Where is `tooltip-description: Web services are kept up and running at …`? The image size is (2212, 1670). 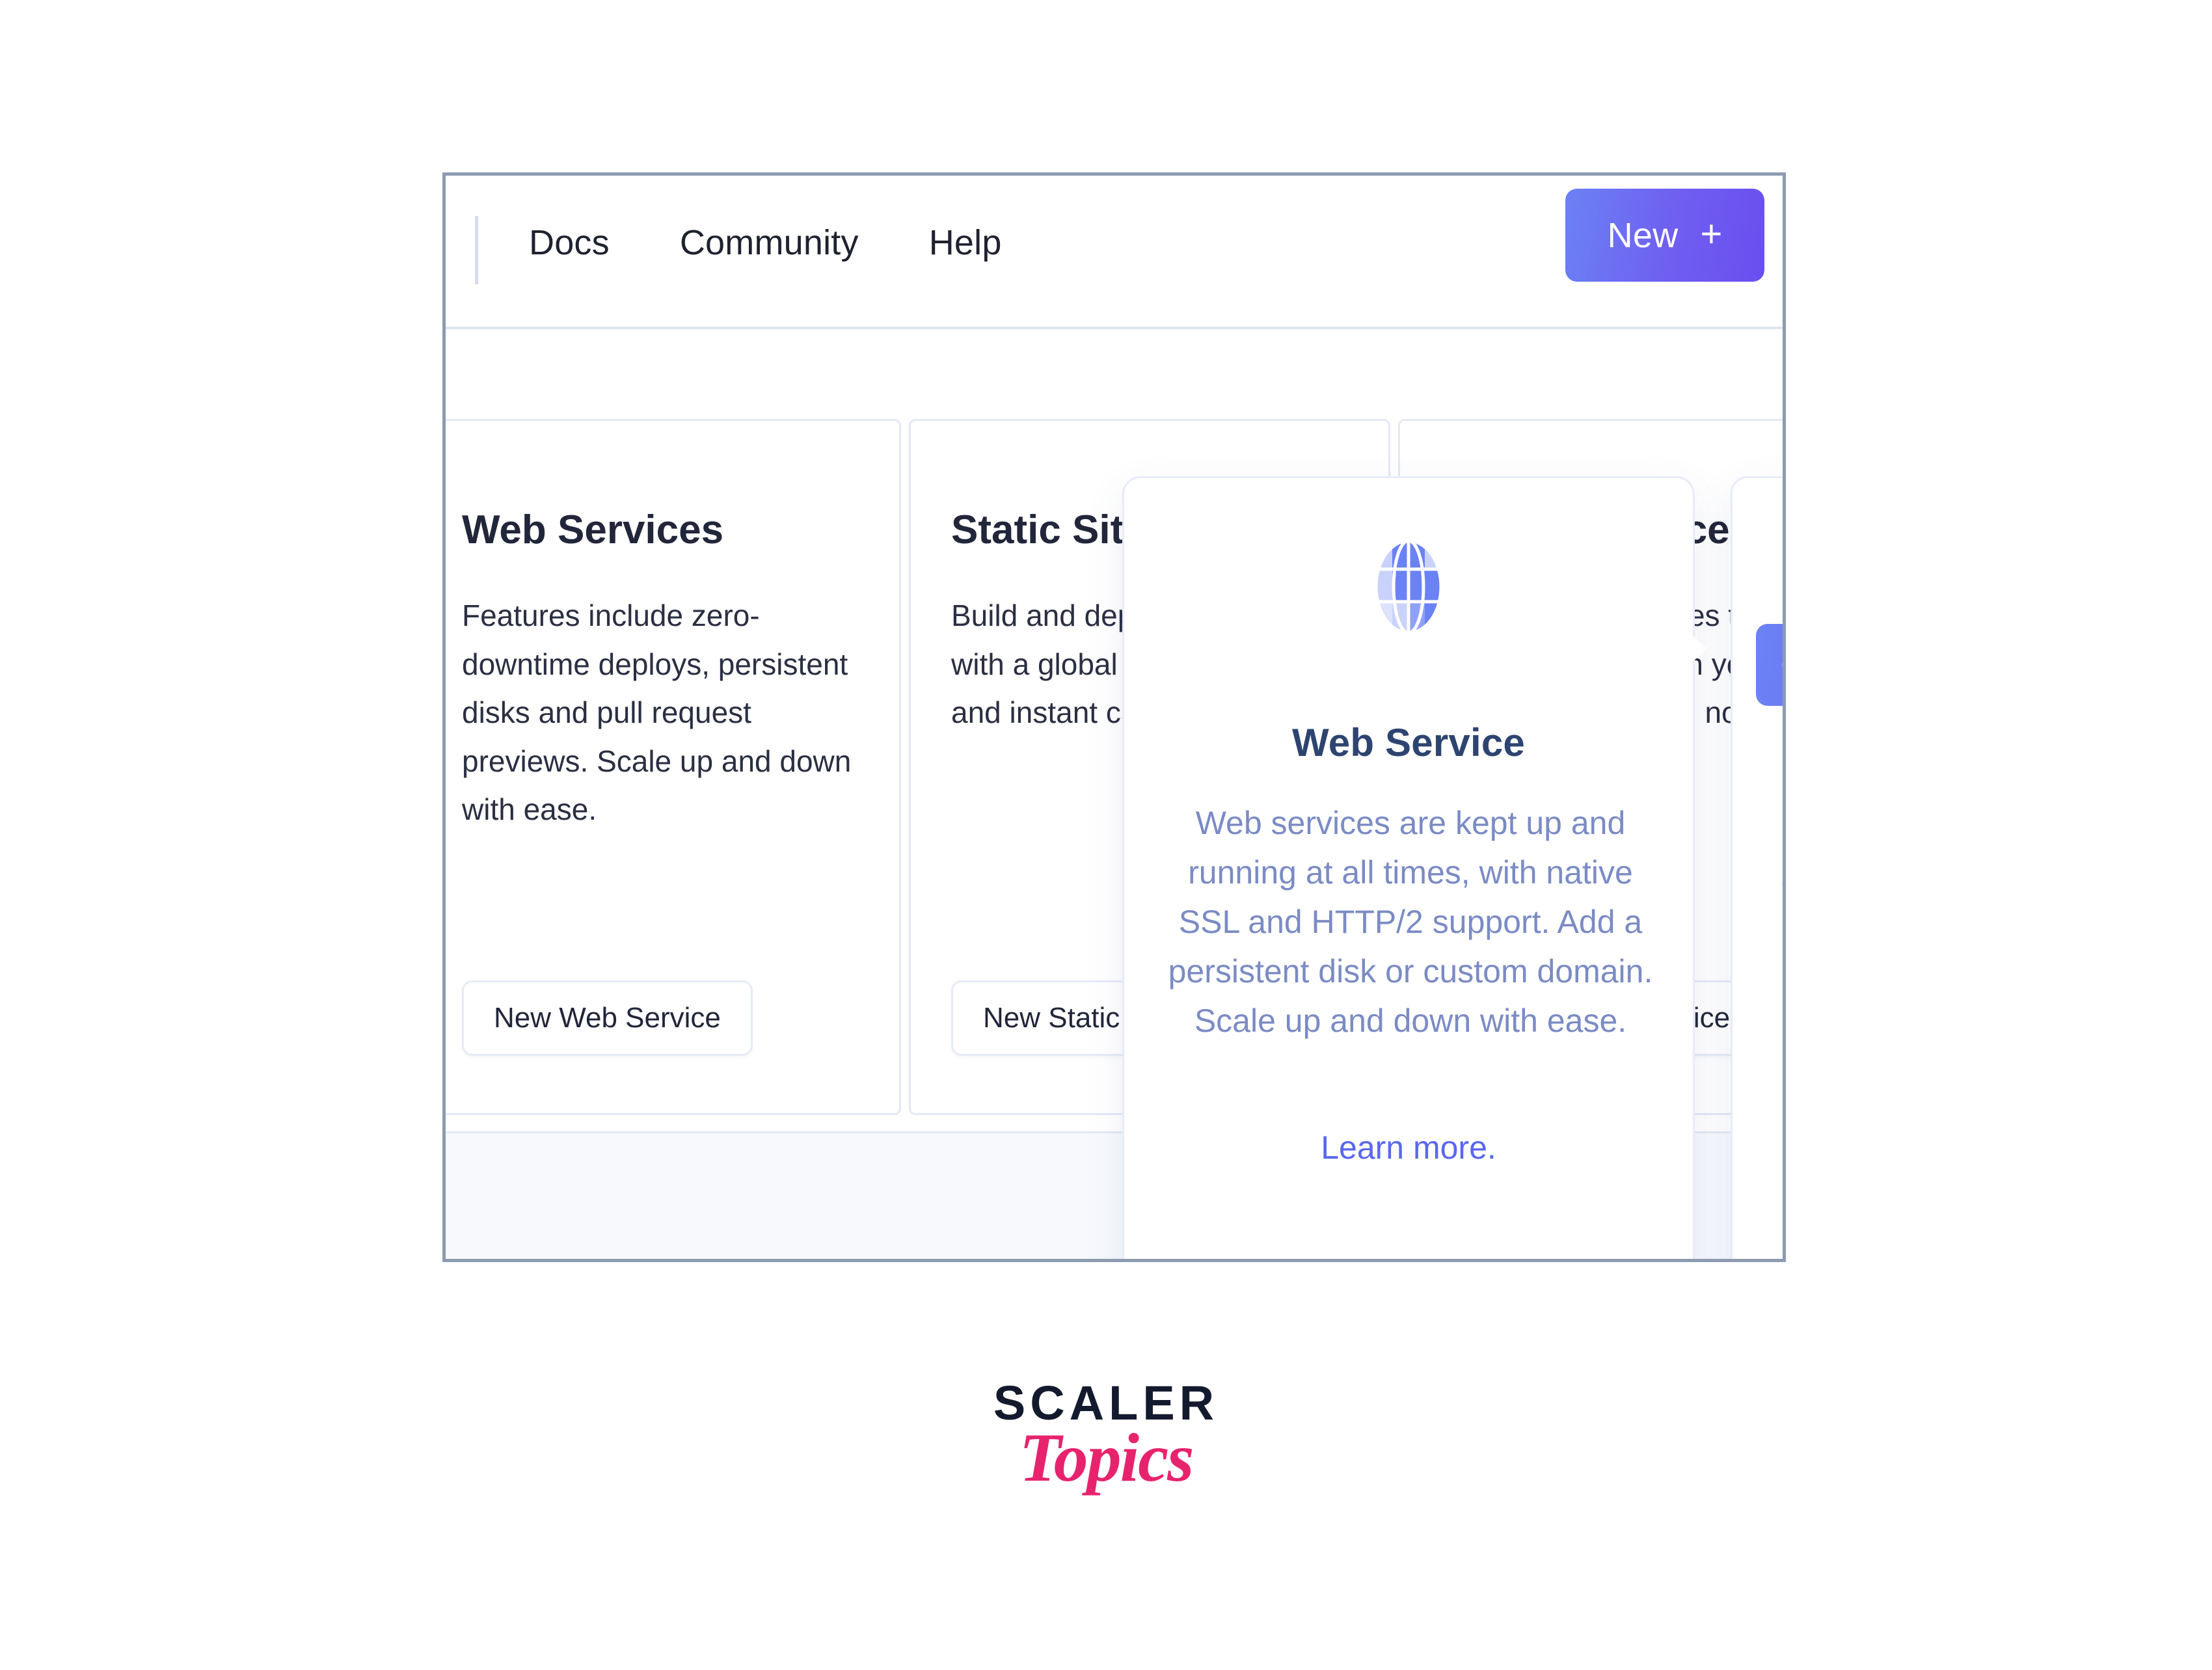
tooltip-description: Web services are kept up and running at … is located at coordinates (1410, 922).